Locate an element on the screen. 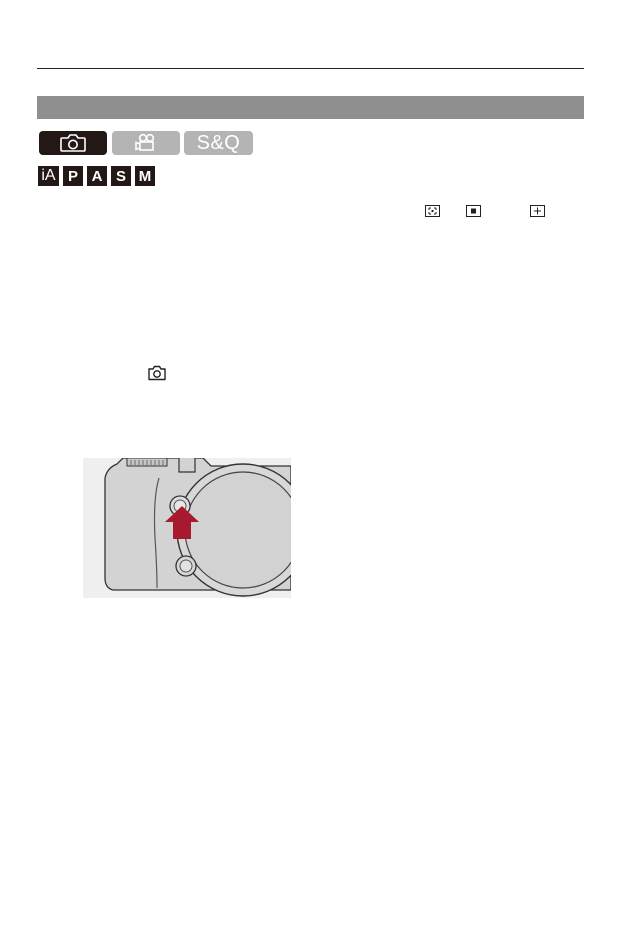  mode-badge-a: A is located at coordinates (97, 176).